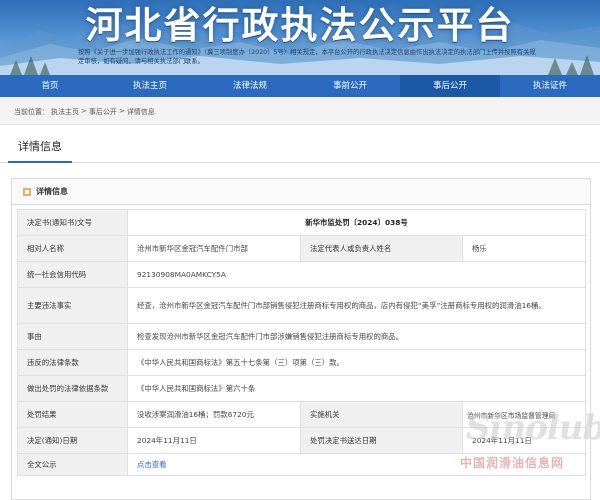  What do you see at coordinates (40, 149) in the screenshot?
I see `tab-details: 详情信息` at bounding box center [40, 149].